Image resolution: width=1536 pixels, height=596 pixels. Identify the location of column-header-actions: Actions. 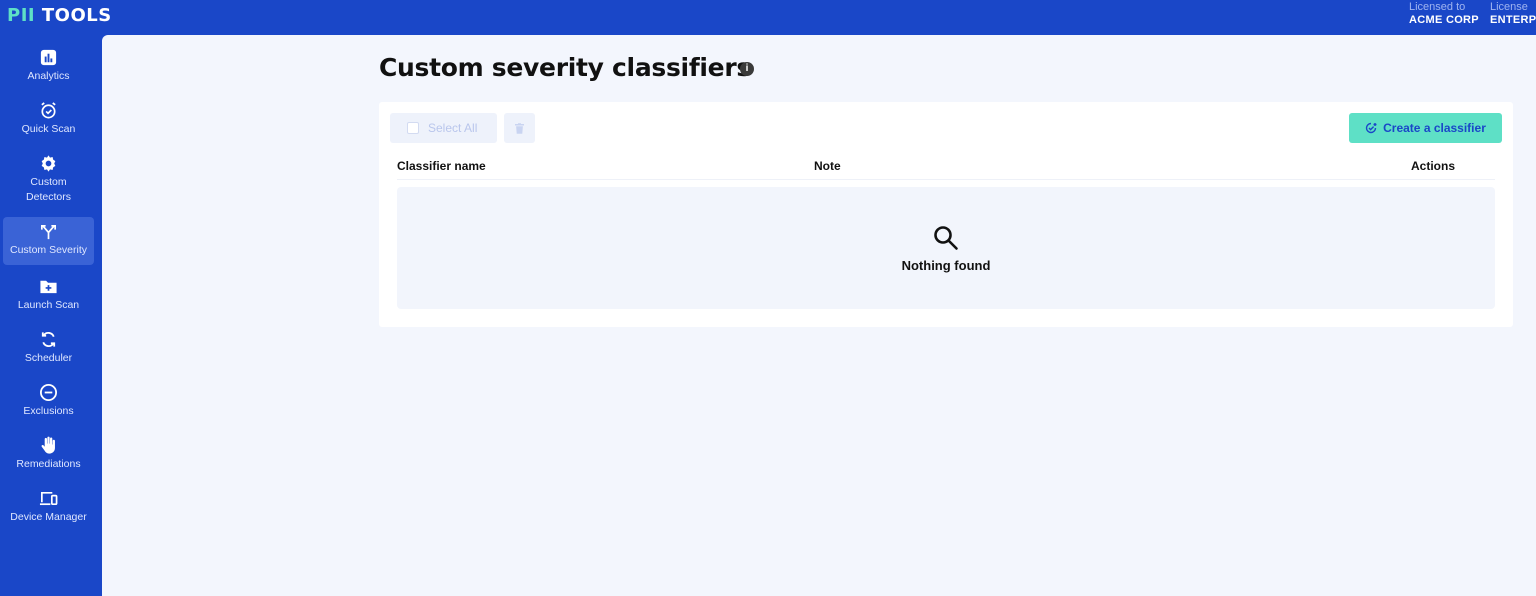
(1433, 166).